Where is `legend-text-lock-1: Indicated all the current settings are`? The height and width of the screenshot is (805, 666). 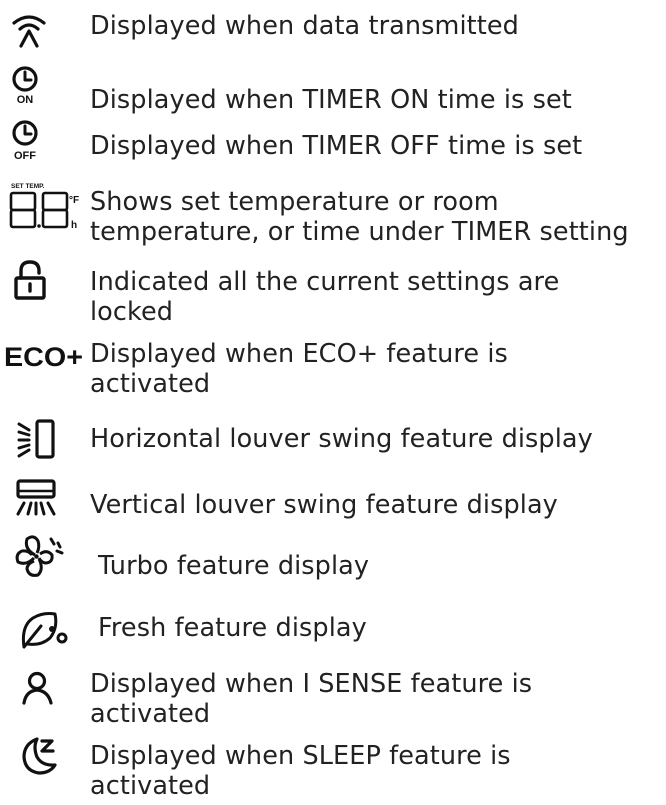 legend-text-lock-1: Indicated all the current settings are is located at coordinates (325, 282).